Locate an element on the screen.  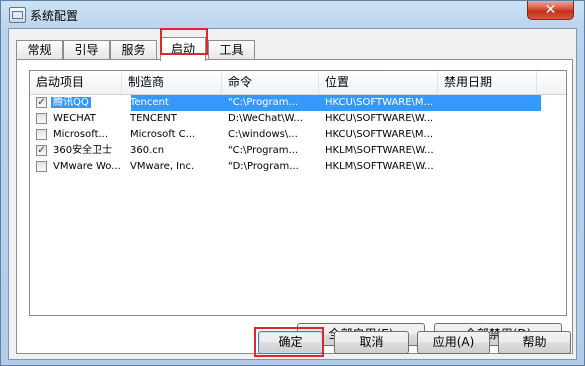
item-manufacturer: Tencent is located at coordinates (149, 102).